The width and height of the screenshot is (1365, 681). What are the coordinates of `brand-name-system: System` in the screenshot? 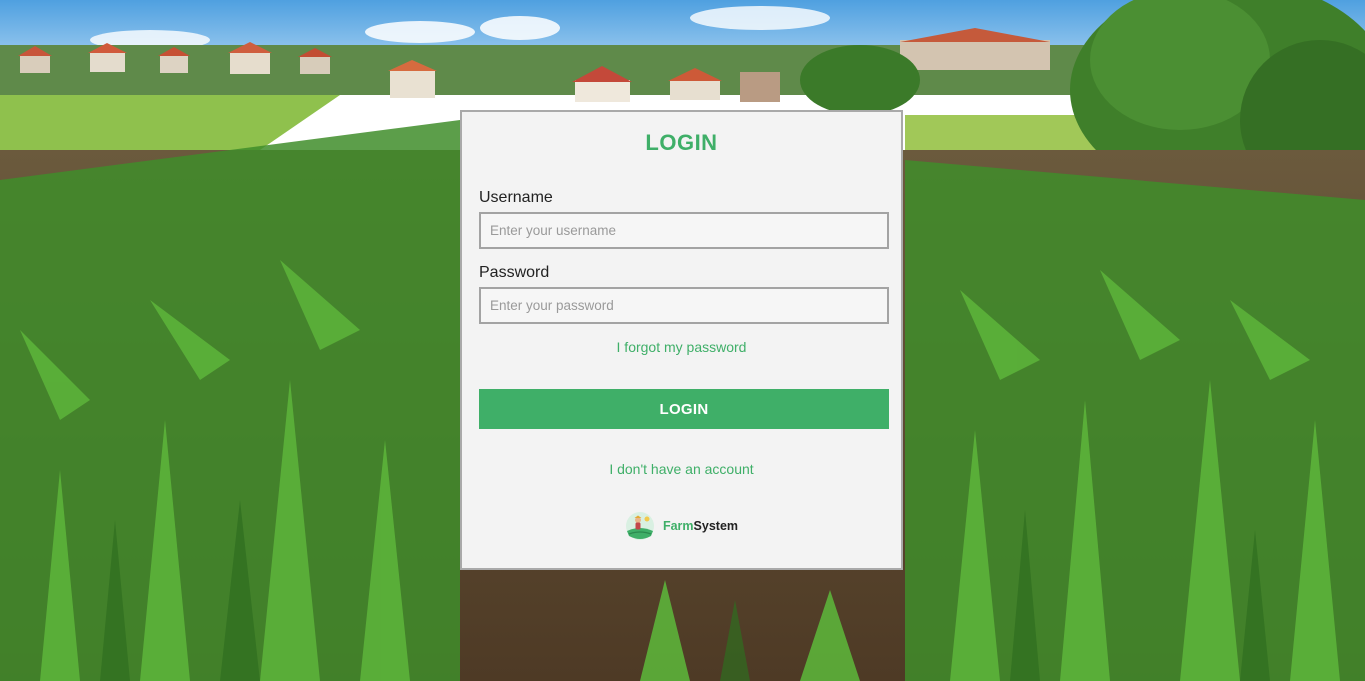 It's located at (716, 526).